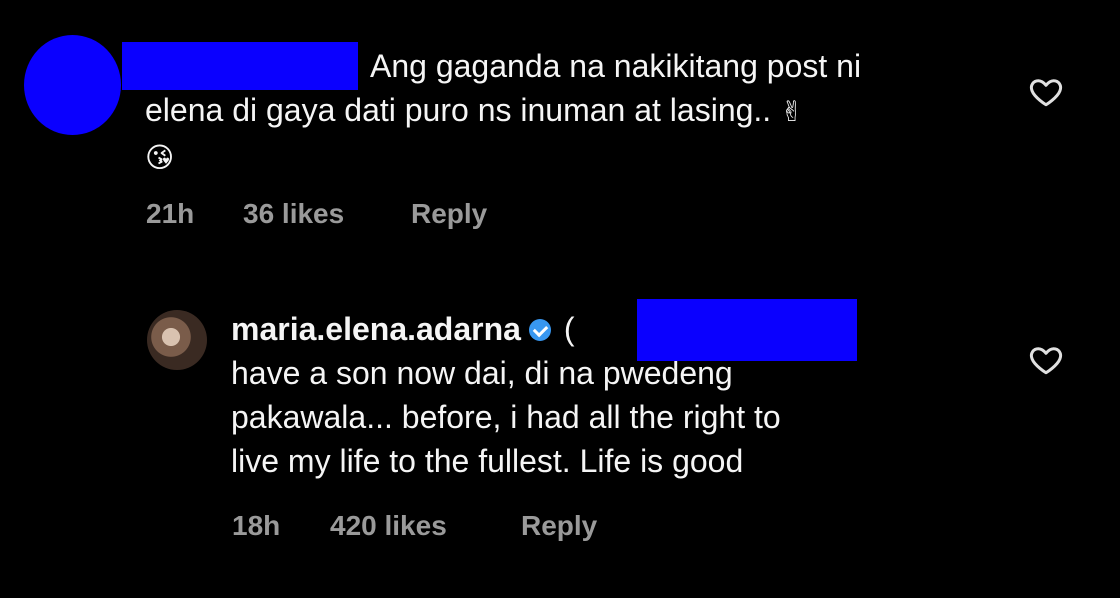  Describe the element at coordinates (449, 214) in the screenshot. I see `comment-1-reply-button: Reply` at that location.